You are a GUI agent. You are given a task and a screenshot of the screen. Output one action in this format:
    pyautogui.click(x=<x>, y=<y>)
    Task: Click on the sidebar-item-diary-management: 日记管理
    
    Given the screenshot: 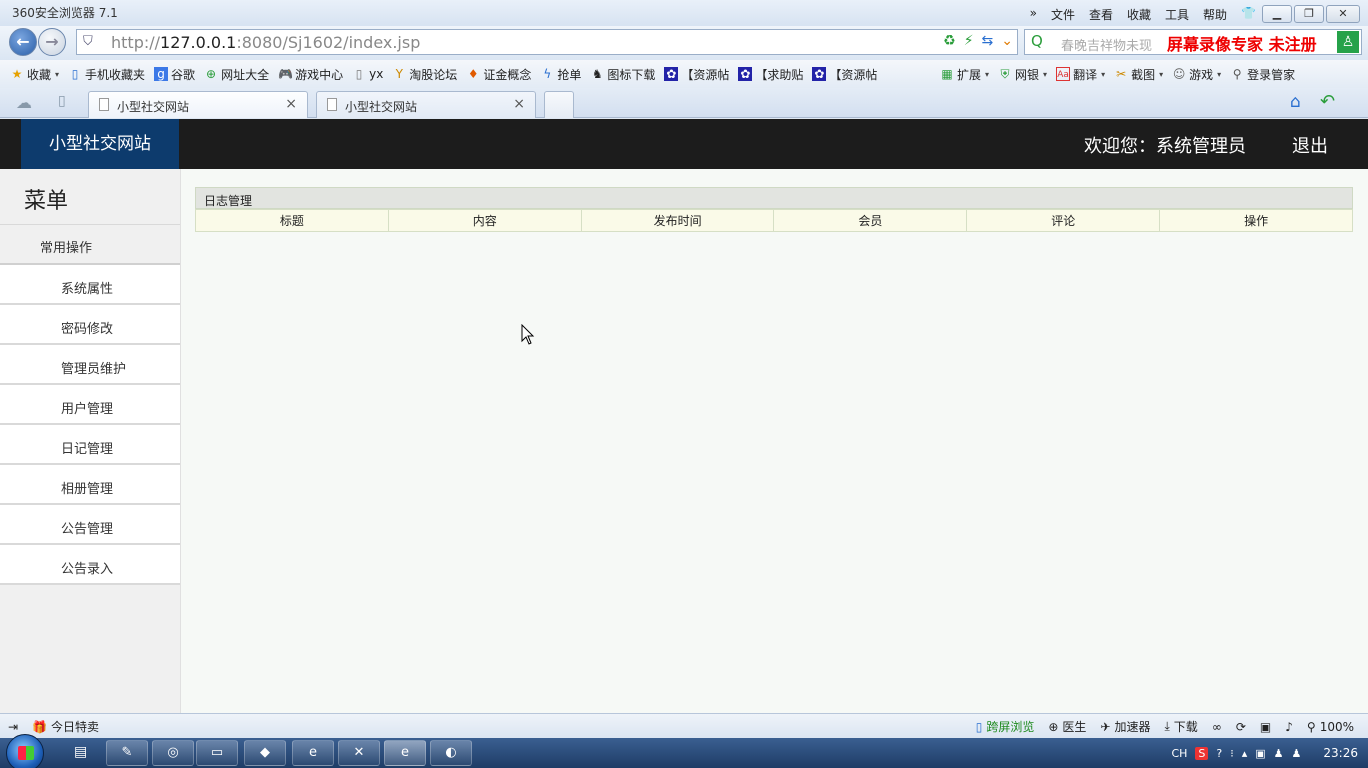 What is the action you would take?
    pyautogui.click(x=90, y=445)
    